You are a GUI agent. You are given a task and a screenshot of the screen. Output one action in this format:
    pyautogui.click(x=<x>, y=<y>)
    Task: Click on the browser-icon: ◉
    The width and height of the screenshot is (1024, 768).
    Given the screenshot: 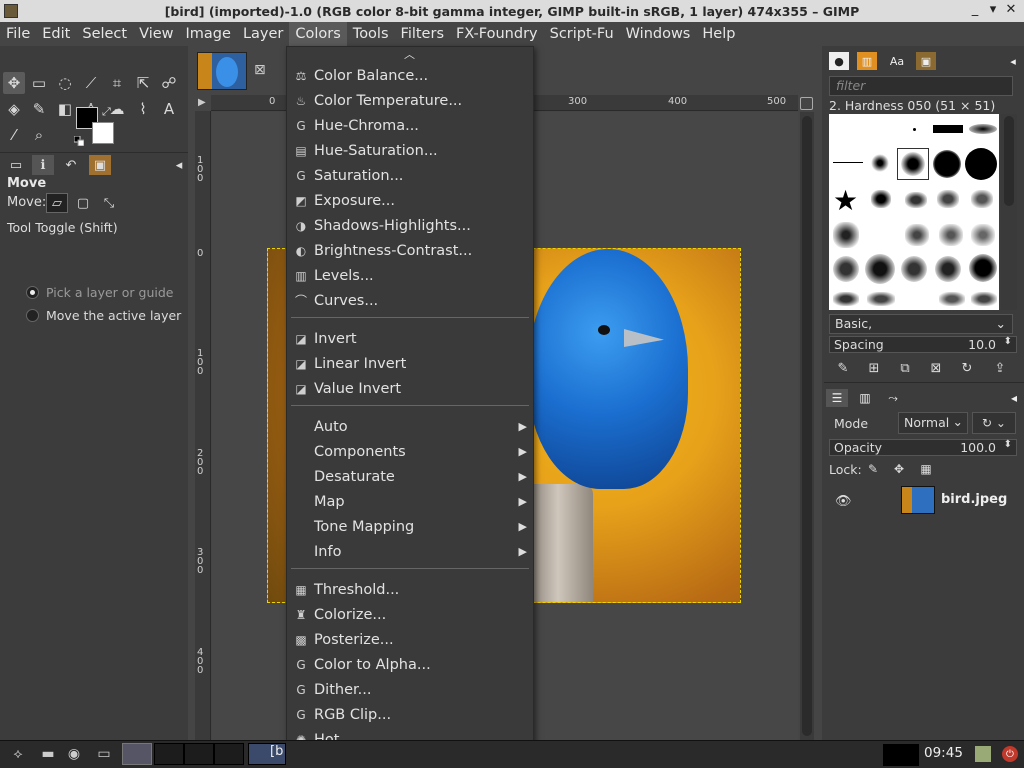 What is the action you would take?
    pyautogui.click(x=74, y=754)
    